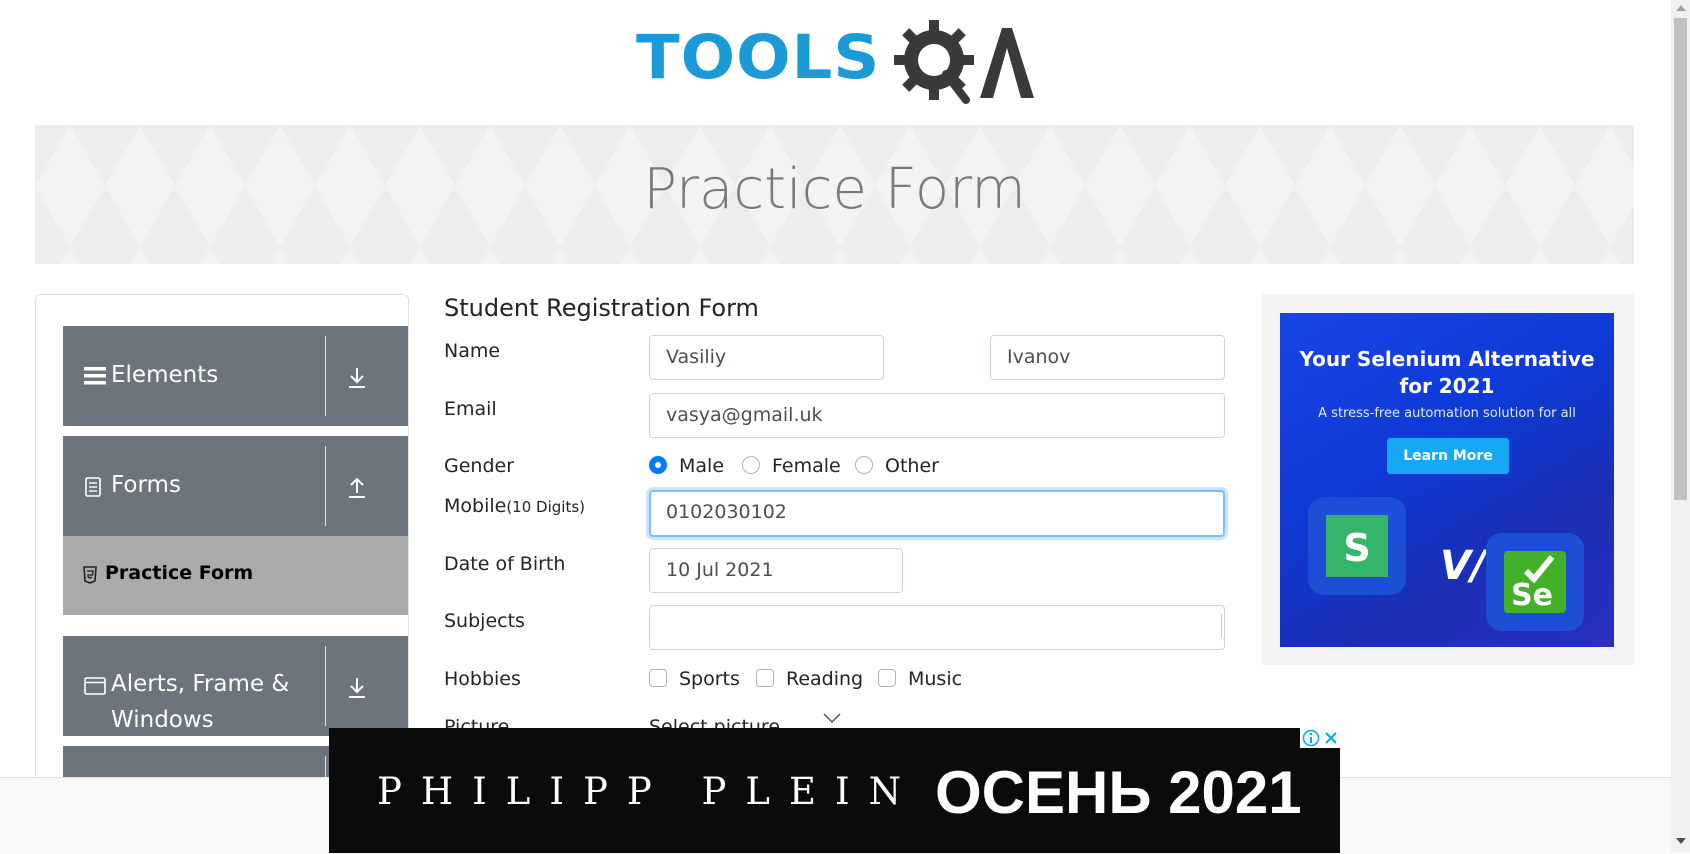 This screenshot has width=1690, height=854. I want to click on ad-info-icon, so click(1311, 738).